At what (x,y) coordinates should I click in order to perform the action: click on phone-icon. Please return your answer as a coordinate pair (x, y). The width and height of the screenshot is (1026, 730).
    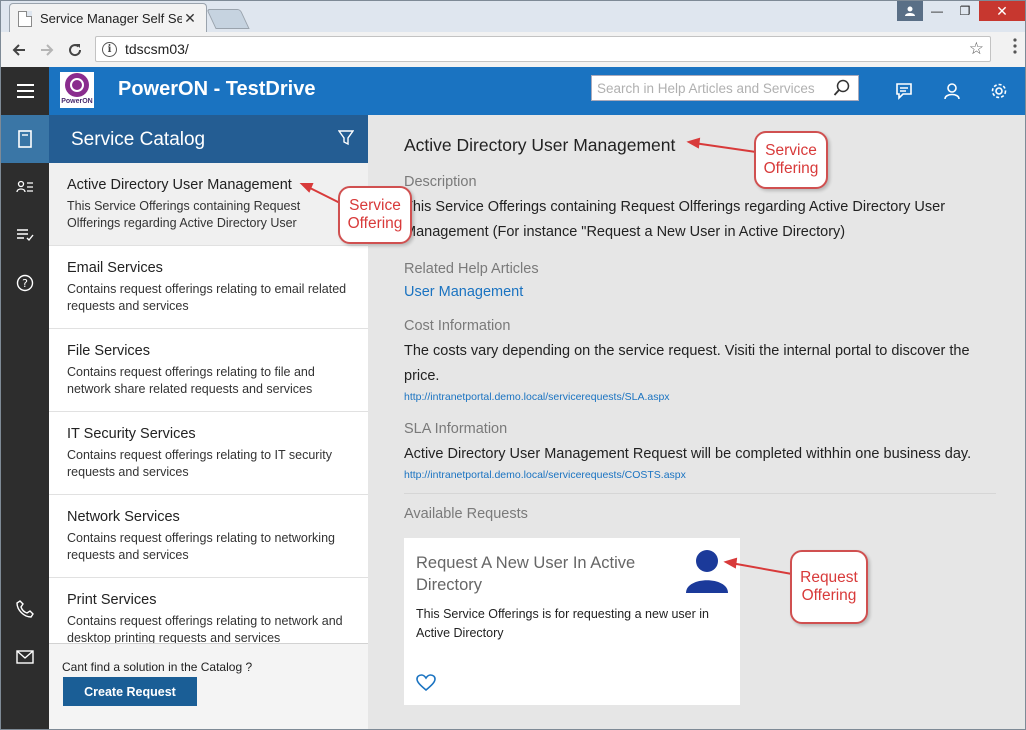
    Looking at the image, I should click on (25, 609).